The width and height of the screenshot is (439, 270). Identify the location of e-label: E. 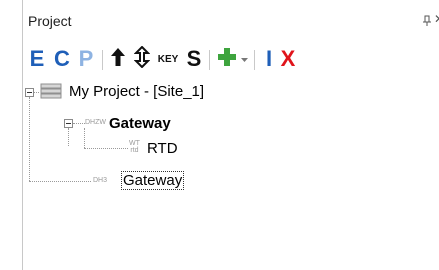
(37, 58).